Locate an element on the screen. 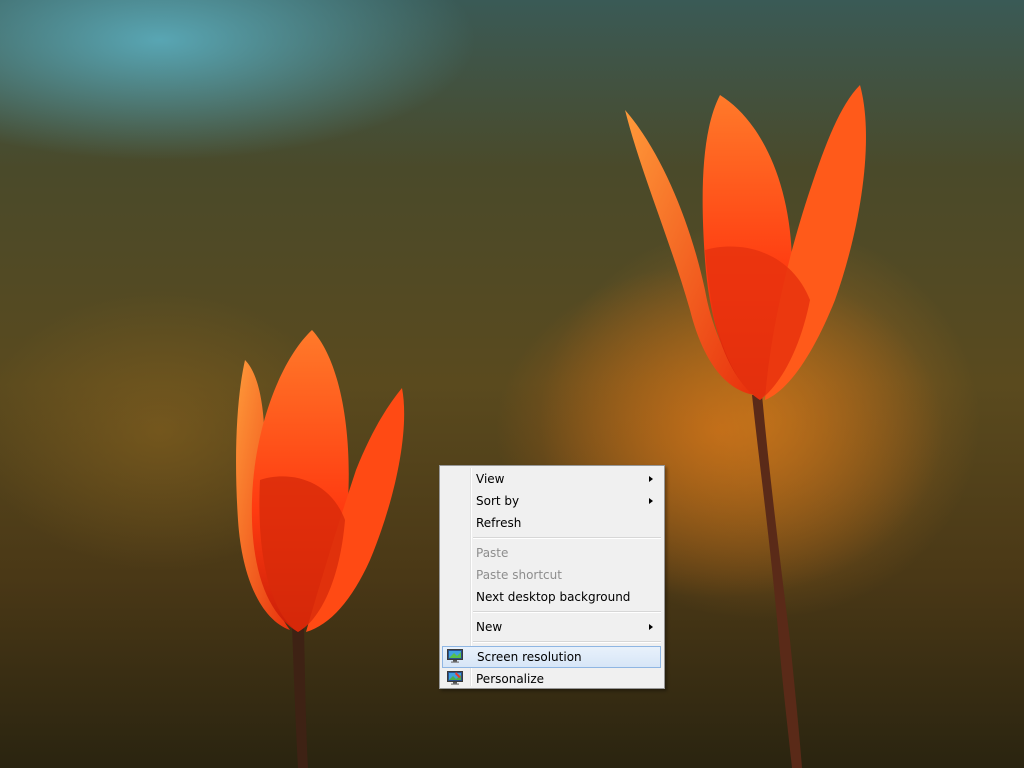 The height and width of the screenshot is (768, 1024). personalize-icon is located at coordinates (455, 678).